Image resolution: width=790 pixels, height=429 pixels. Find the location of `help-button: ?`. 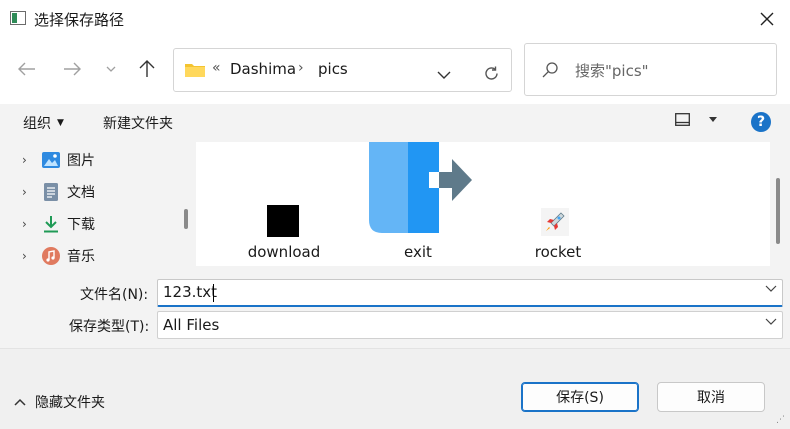

help-button: ? is located at coordinates (761, 122).